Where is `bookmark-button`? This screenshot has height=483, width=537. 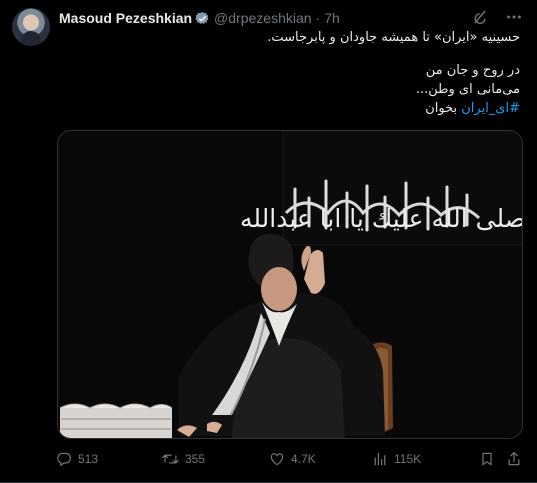
bookmark-button is located at coordinates (487, 459).